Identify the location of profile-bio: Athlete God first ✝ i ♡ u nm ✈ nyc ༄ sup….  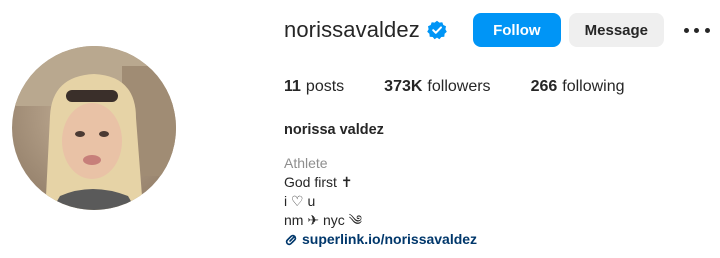
(380, 201).